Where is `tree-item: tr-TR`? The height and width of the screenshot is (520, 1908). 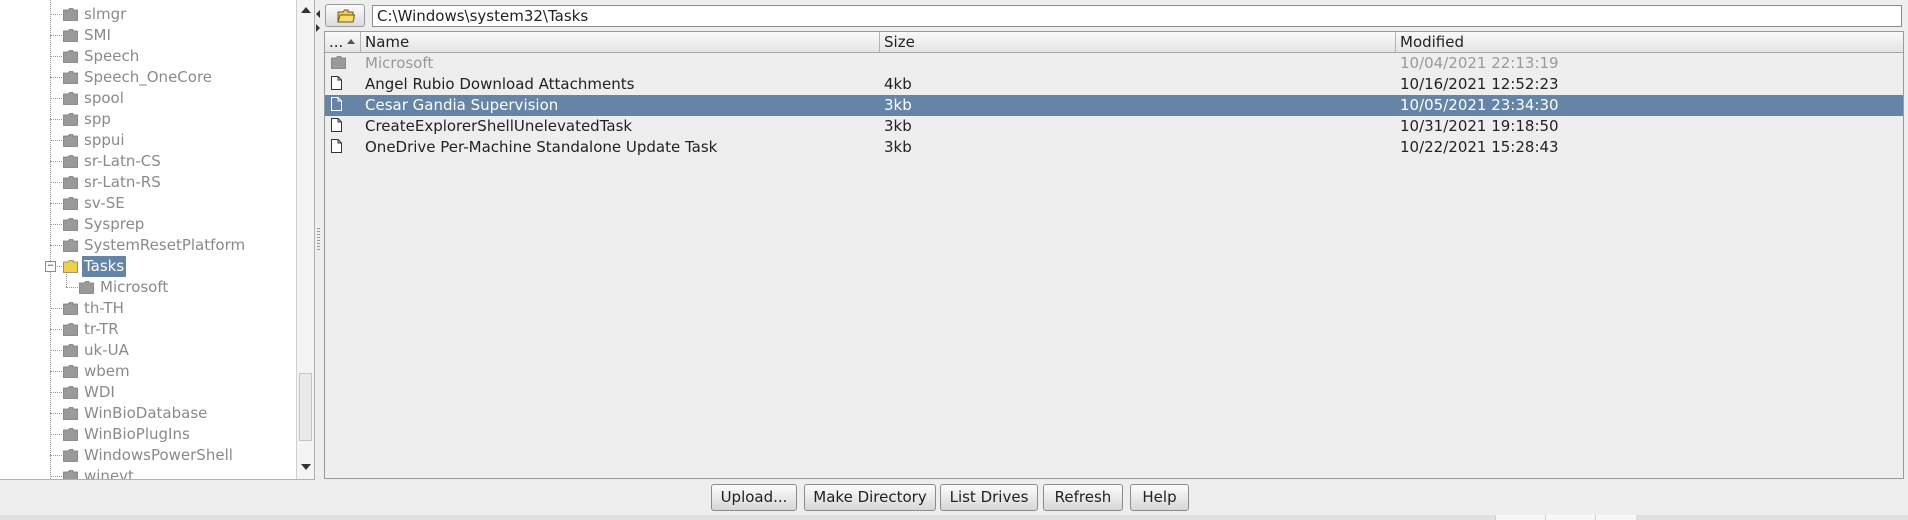
tree-item: tr-TR is located at coordinates (92, 329).